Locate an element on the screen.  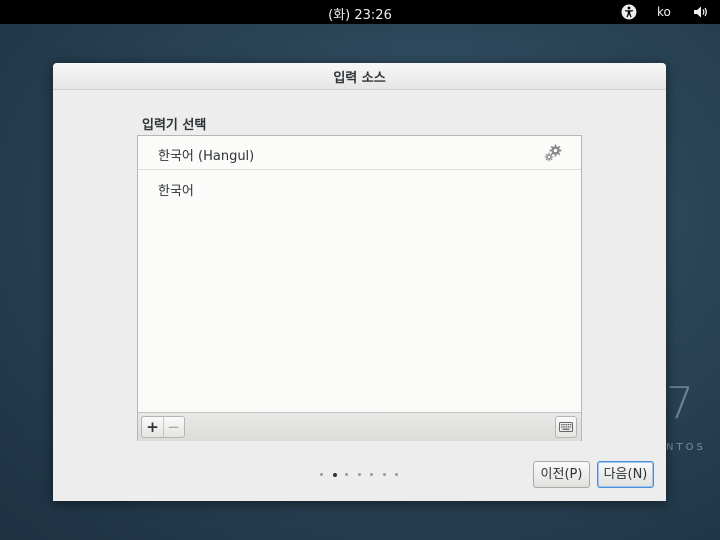
language-indicator: ko is located at coordinates (664, 12).